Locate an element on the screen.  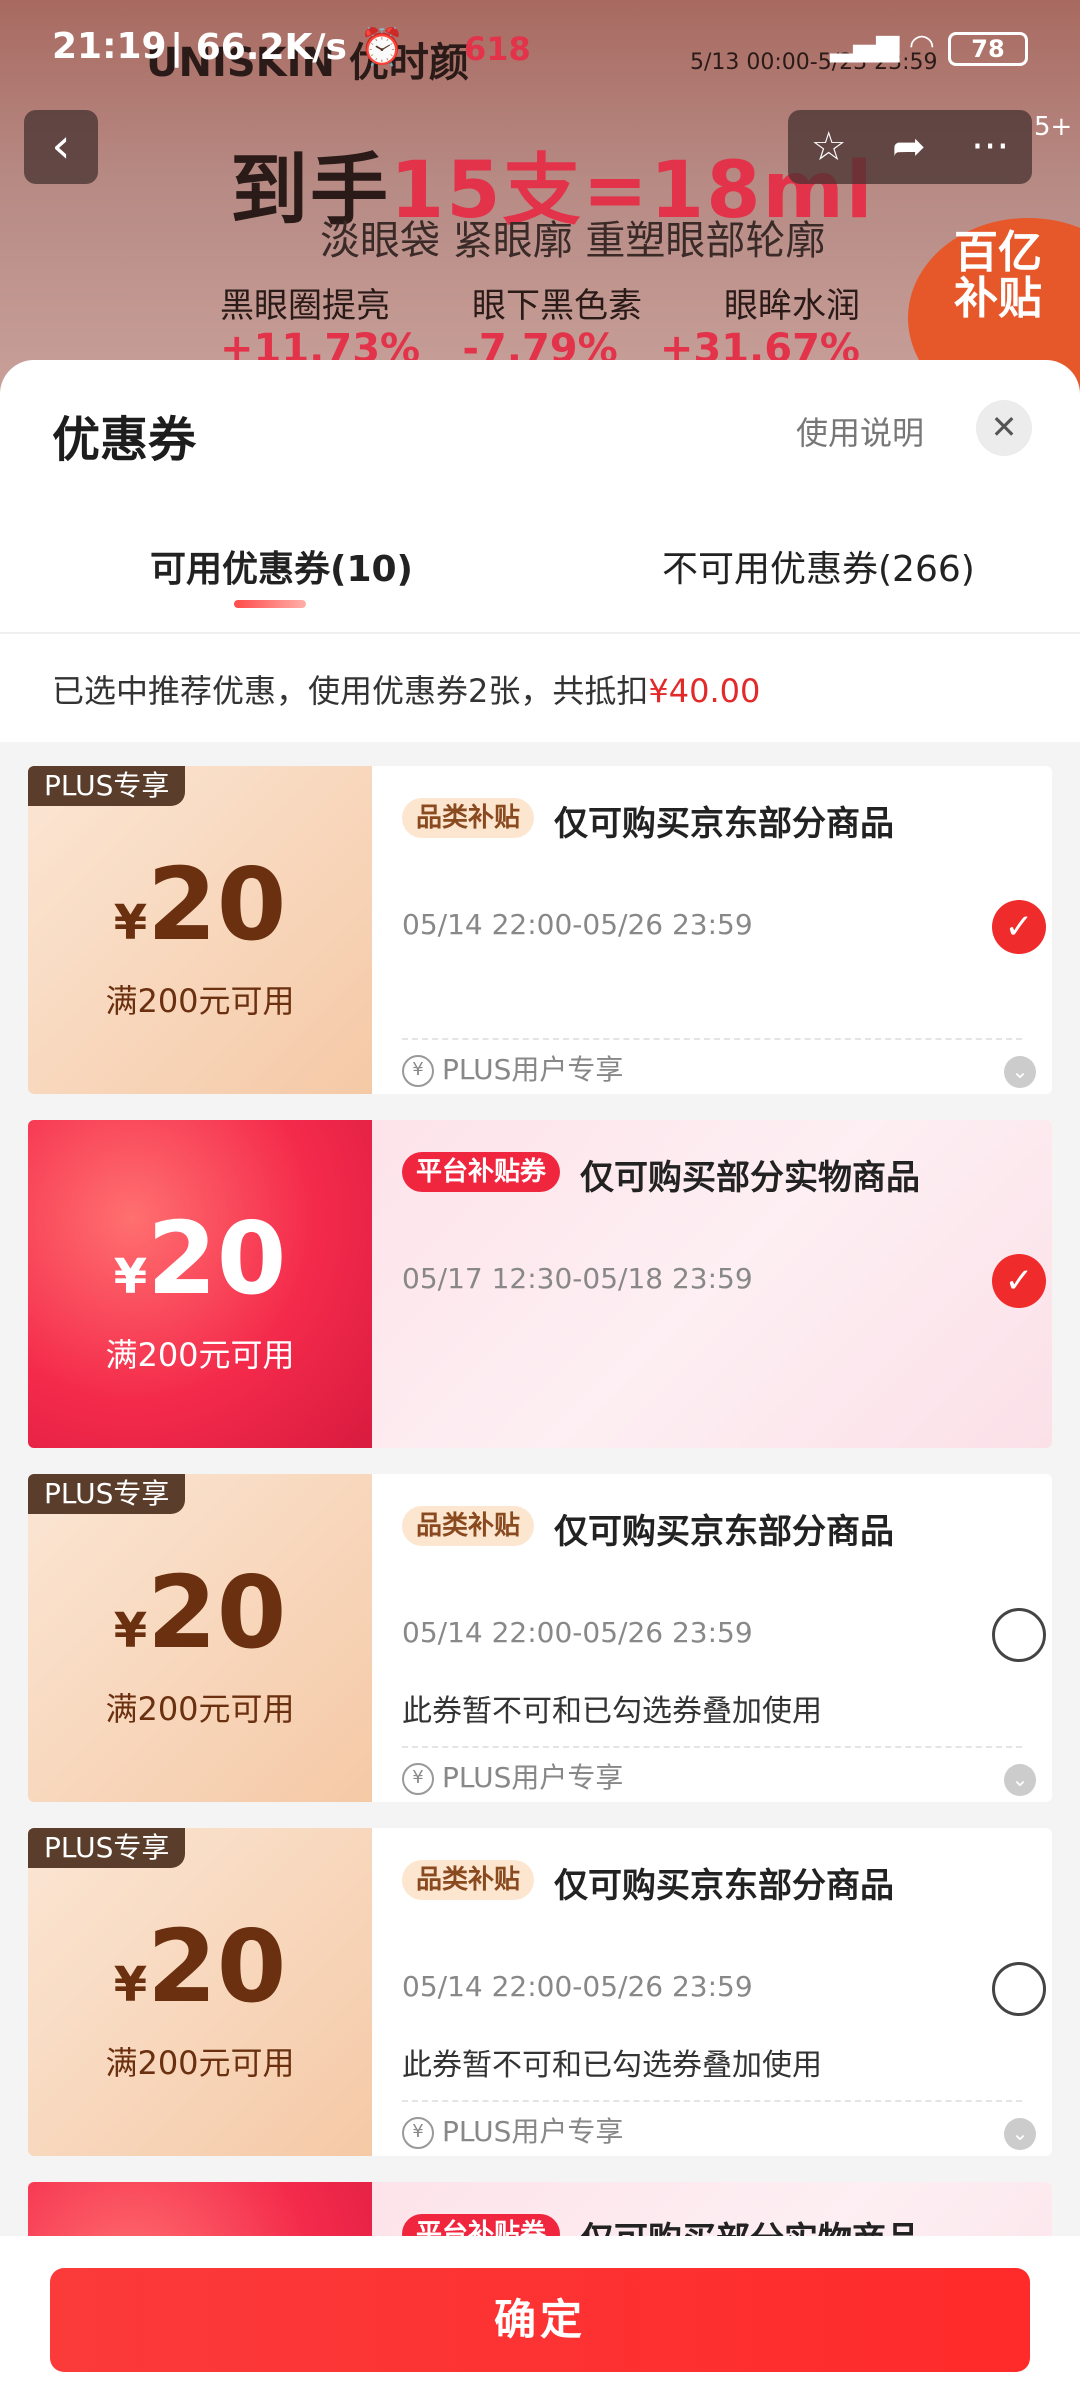
active-tab-indicator is located at coordinates (270, 604).